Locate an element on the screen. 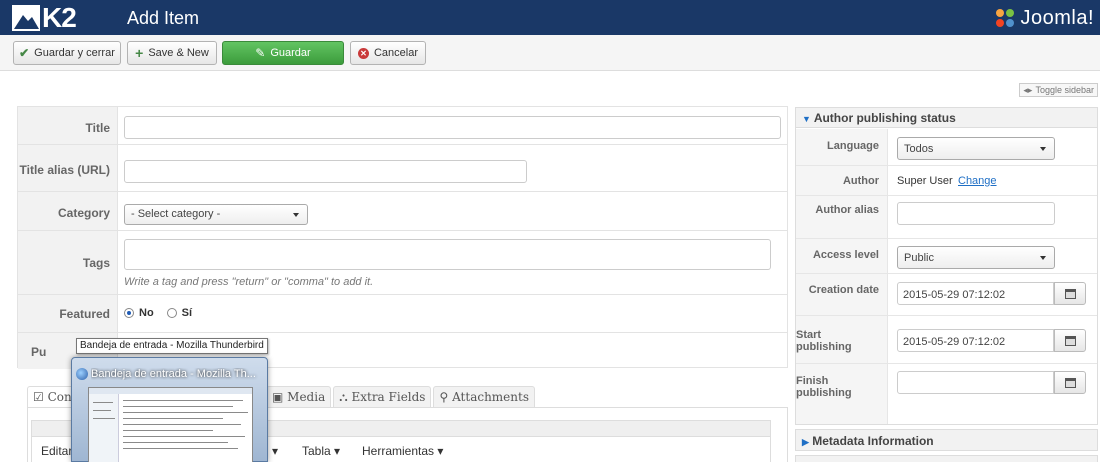 The height and width of the screenshot is (462, 1100). cancel-button: ✕ Cancelar is located at coordinates (388, 53).